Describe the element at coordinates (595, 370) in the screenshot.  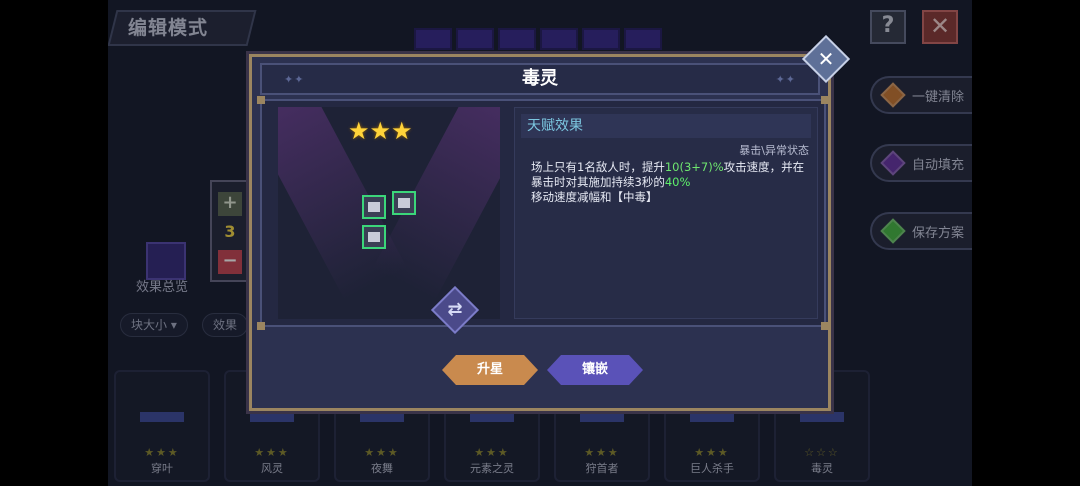
I see `inlay-button: 镶嵌` at that location.